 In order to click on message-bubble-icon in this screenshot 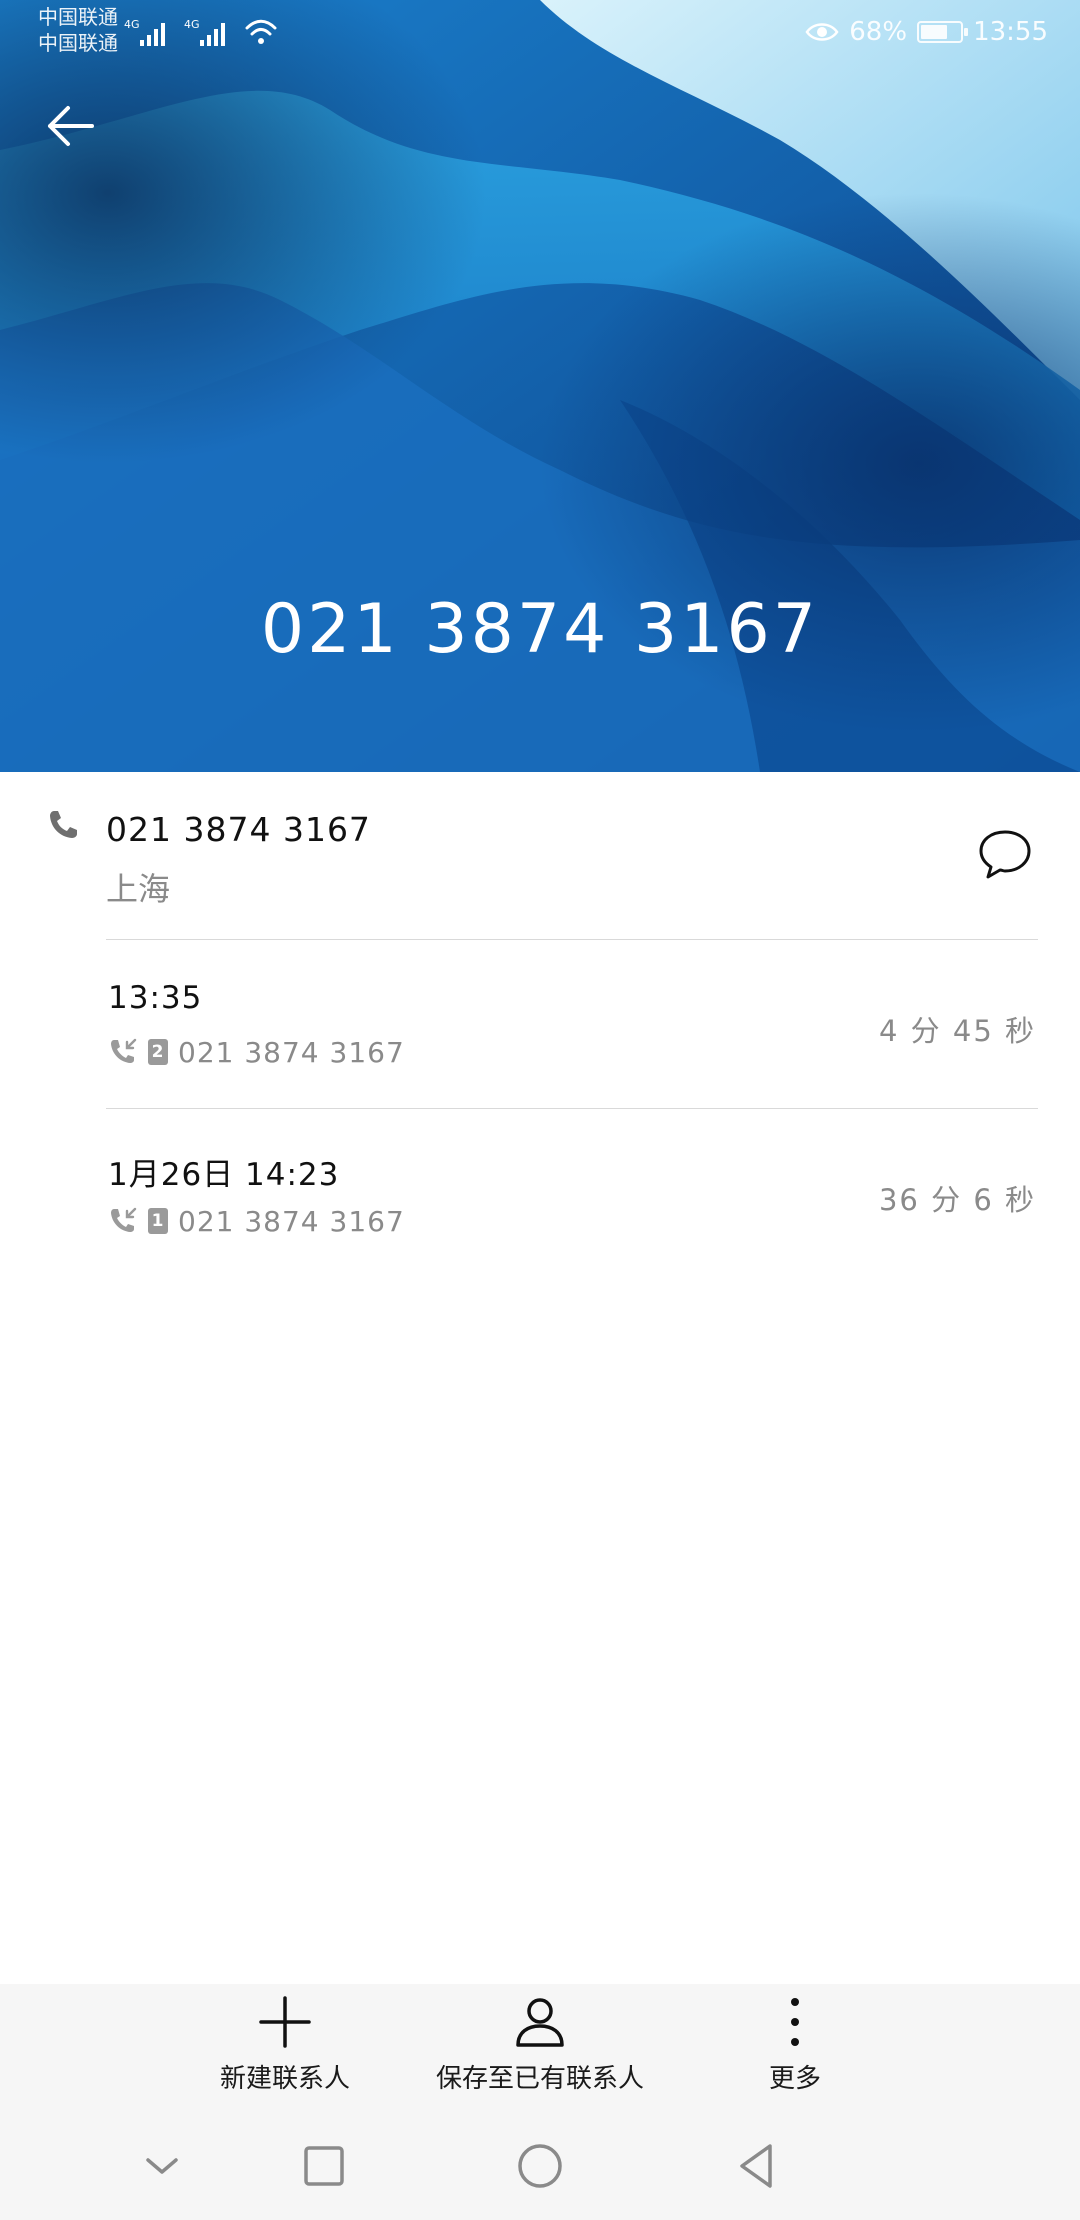, I will do `click(1005, 855)`.